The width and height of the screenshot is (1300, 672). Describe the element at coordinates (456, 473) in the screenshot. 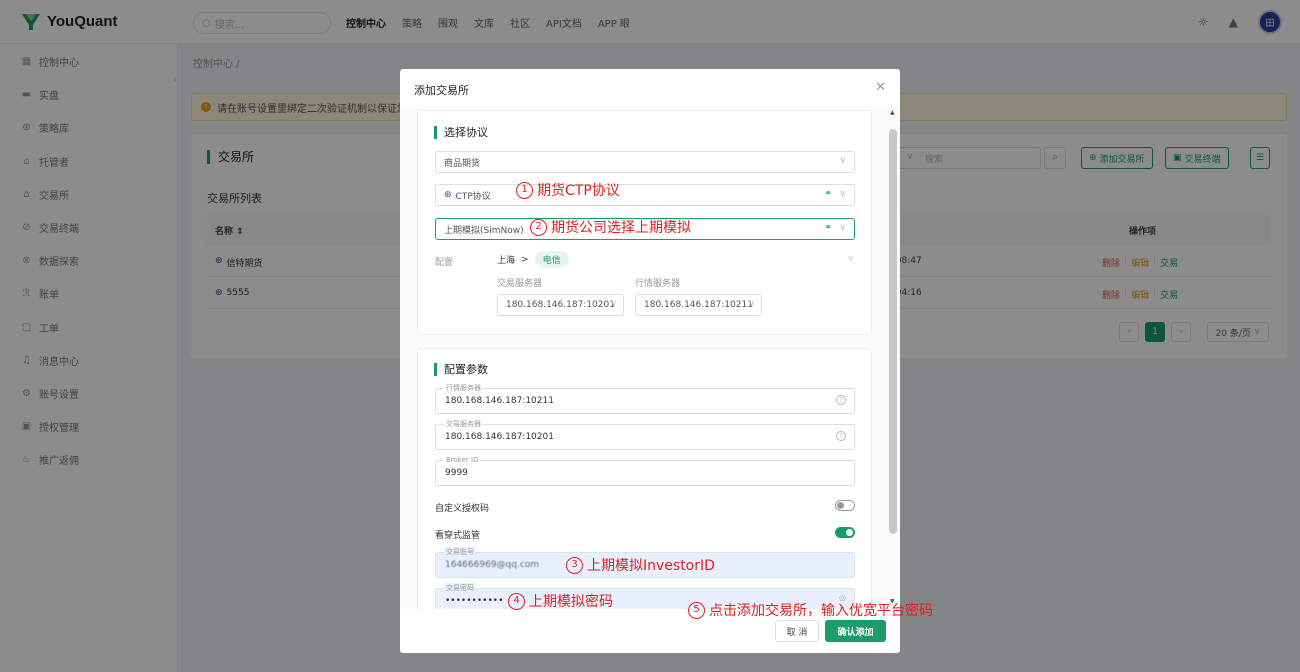

I see `field-value: 9999` at that location.